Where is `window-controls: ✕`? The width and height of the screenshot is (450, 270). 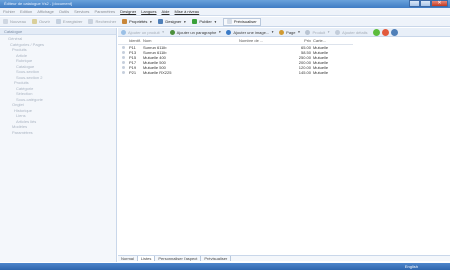
window-controls: ✕ is located at coordinates (428, 3).